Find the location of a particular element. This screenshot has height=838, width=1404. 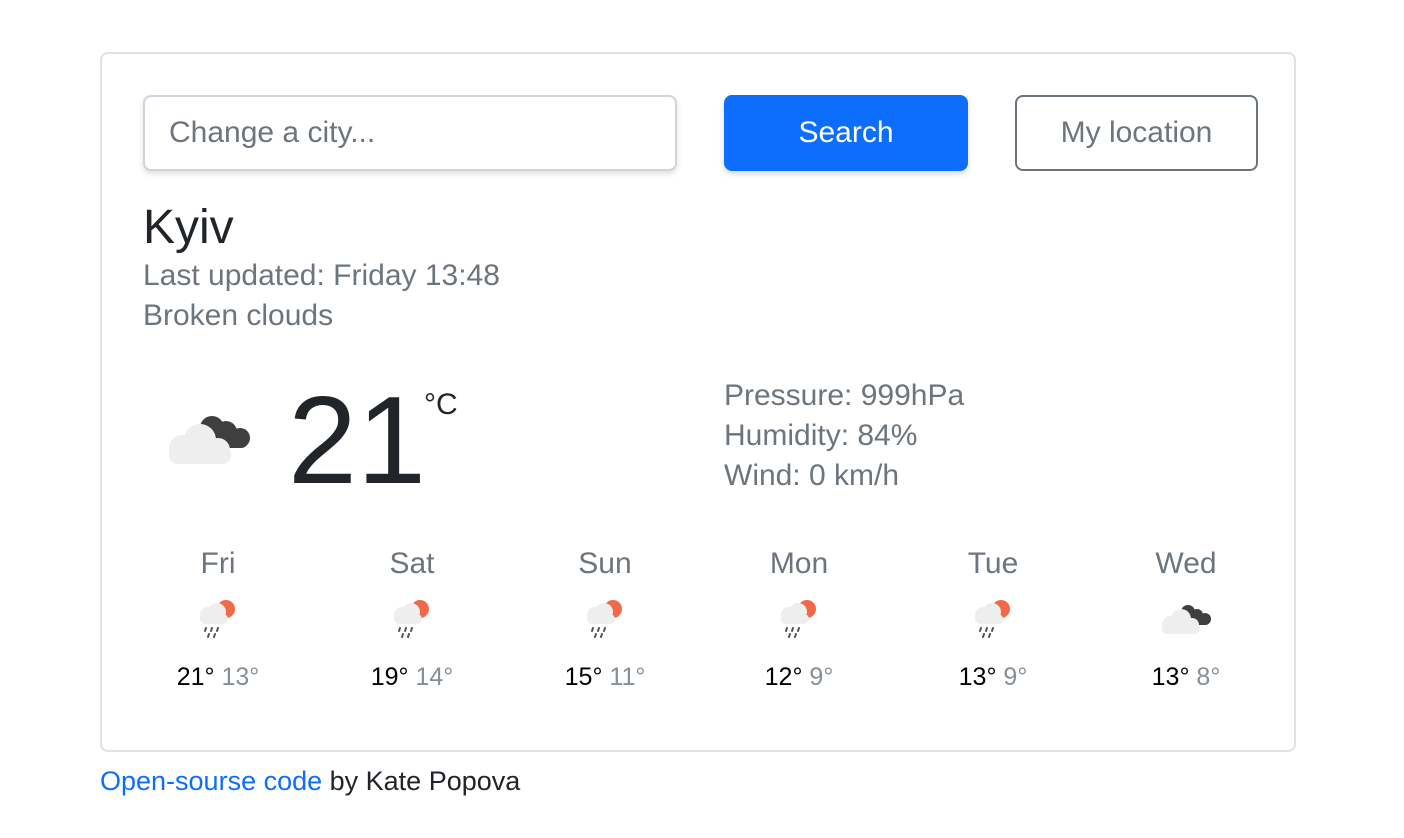

forecast-day: Fri 21° 13° is located at coordinates (218, 618).